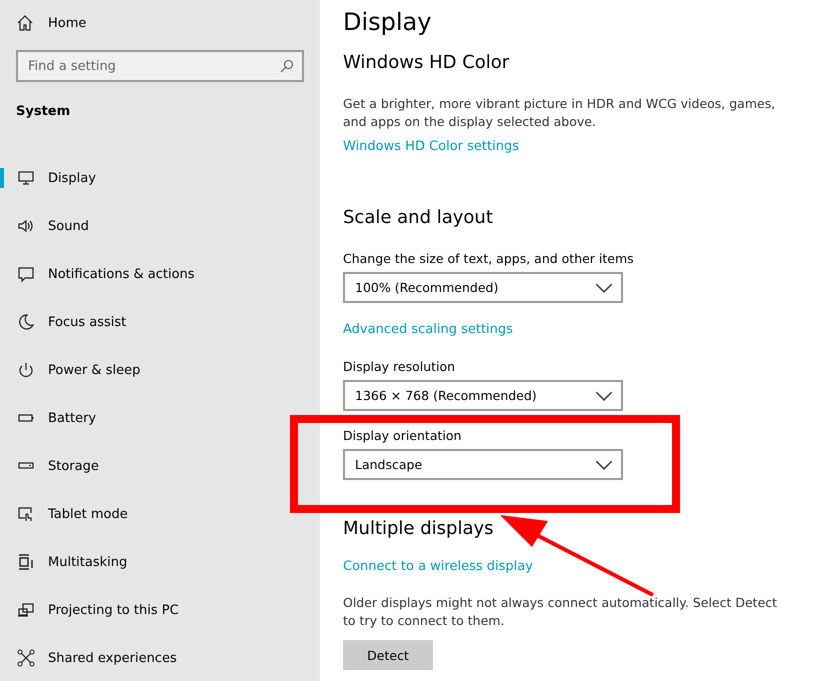 This screenshot has height=681, width=829. What do you see at coordinates (160, 418) in the screenshot?
I see `nav-item: Battery` at bounding box center [160, 418].